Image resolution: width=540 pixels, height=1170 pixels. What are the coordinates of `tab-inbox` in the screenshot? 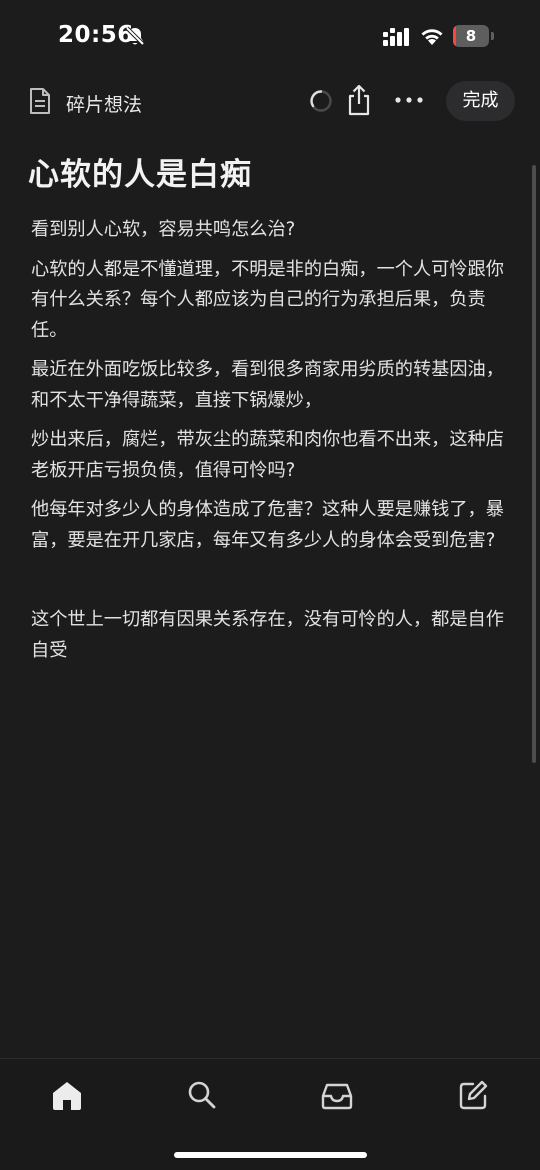 It's located at (337, 1095).